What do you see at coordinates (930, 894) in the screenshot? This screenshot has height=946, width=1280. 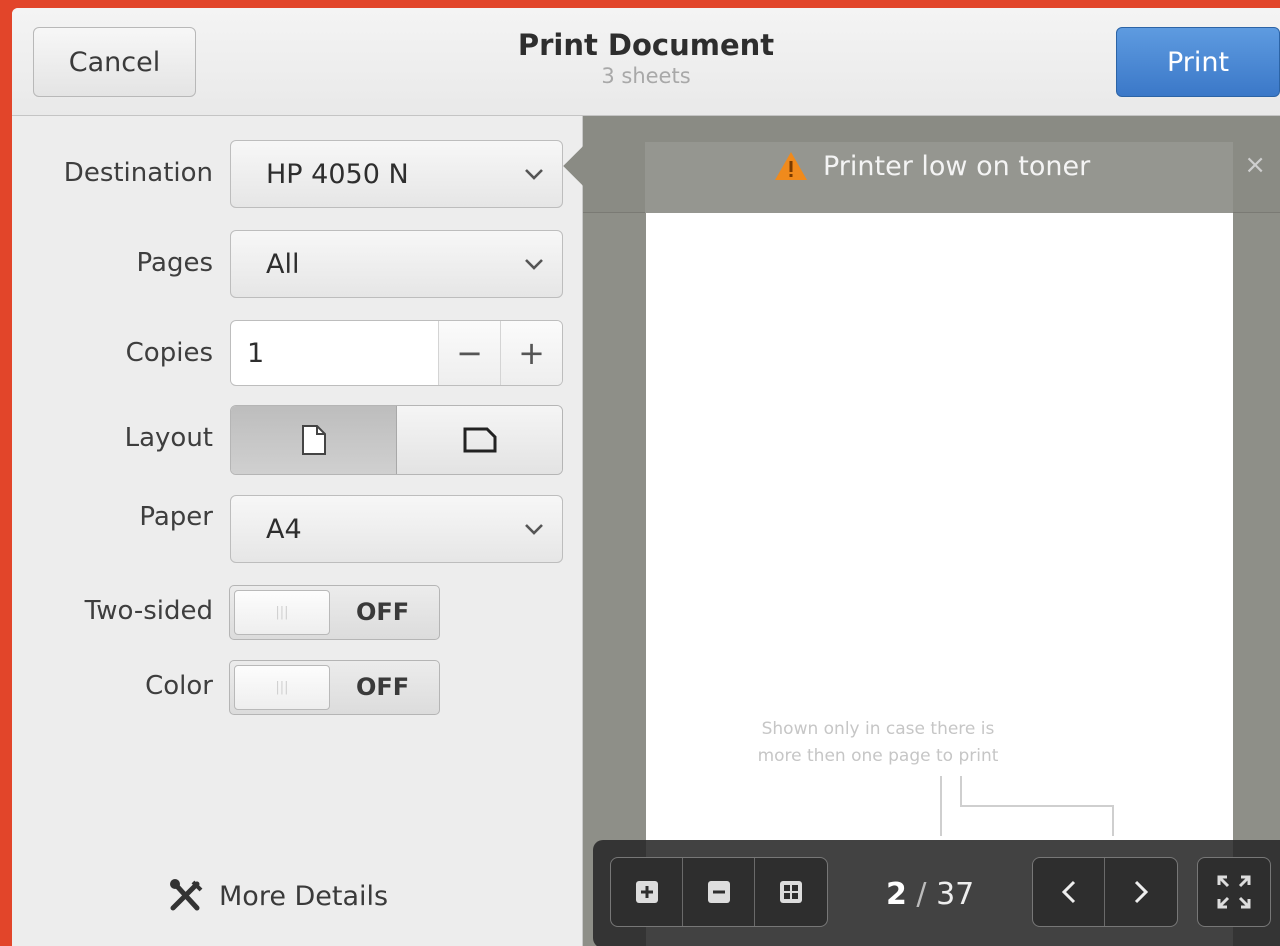 I see `page-indicator: 2 / 37` at bounding box center [930, 894].